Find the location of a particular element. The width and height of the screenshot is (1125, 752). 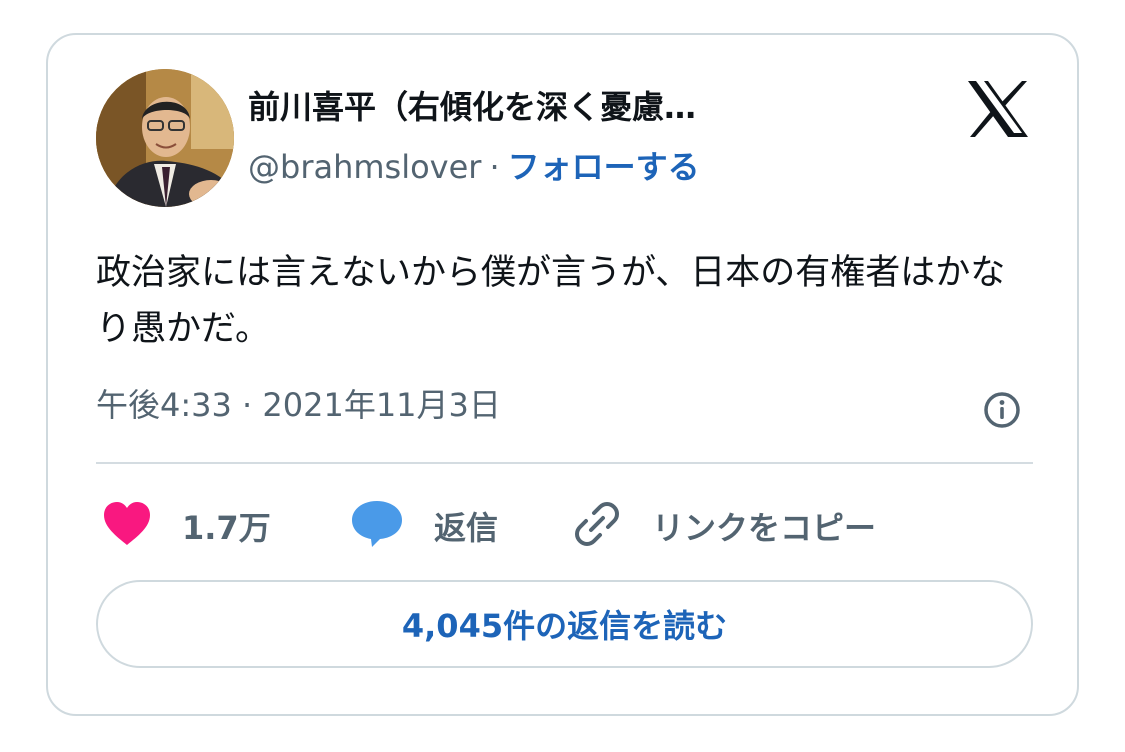

avatar is located at coordinates (165, 138).